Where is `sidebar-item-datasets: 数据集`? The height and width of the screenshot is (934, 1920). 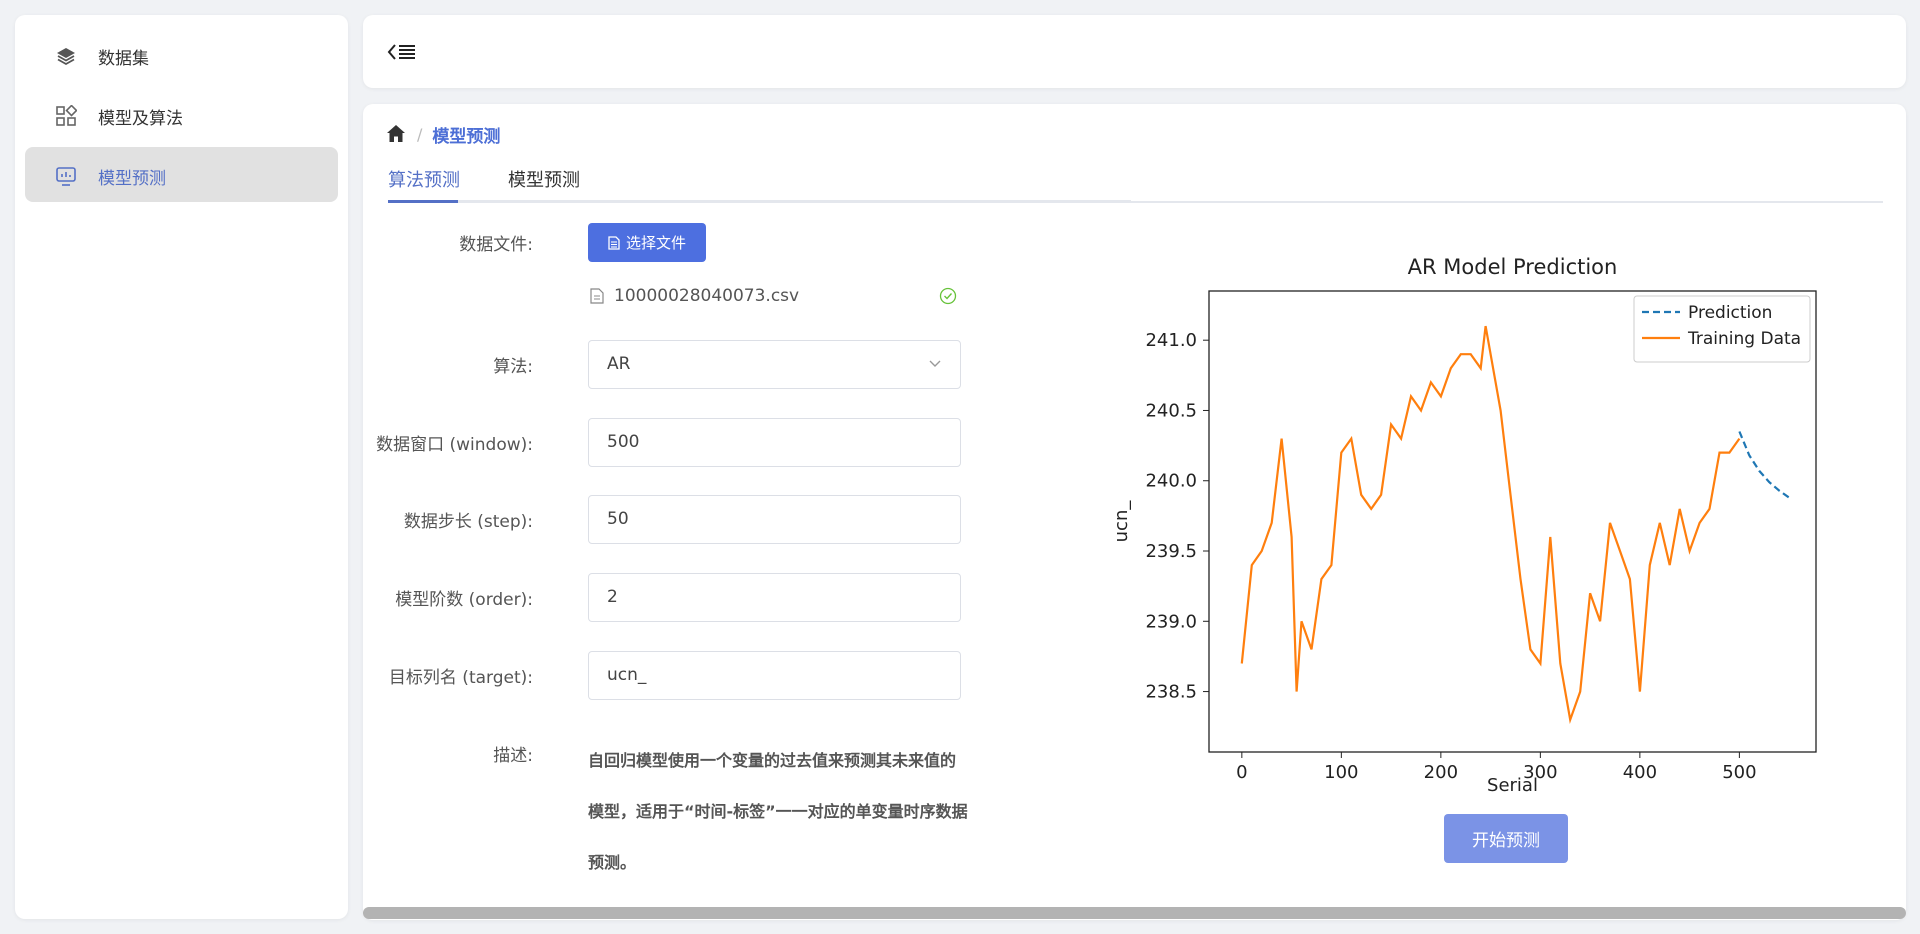
sidebar-item-datasets: 数据集 is located at coordinates (181, 54).